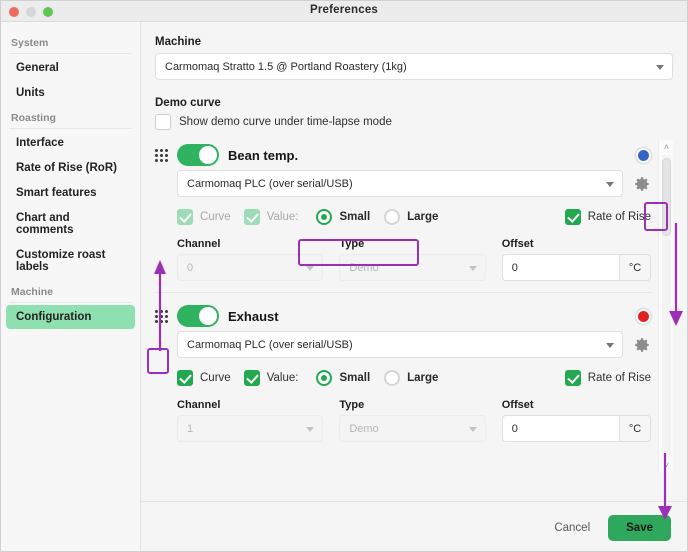  I want to click on channel-title: Exhaust, so click(253, 316).